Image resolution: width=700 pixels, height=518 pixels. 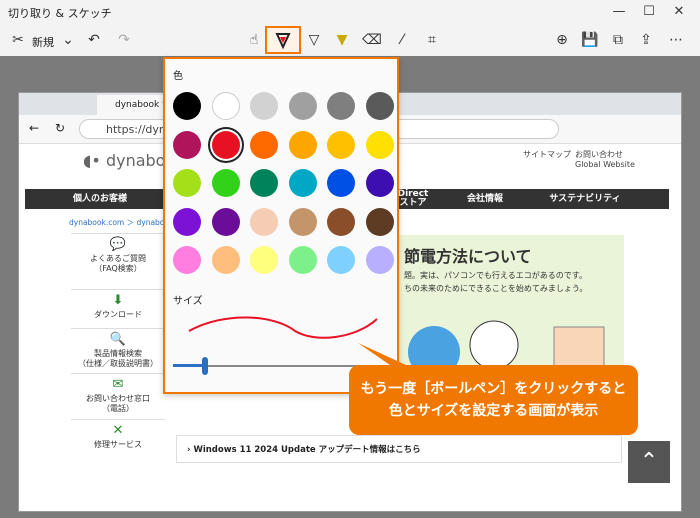 What do you see at coordinates (118, 244) in the screenshot?
I see `faq-icon: 💬` at bounding box center [118, 244].